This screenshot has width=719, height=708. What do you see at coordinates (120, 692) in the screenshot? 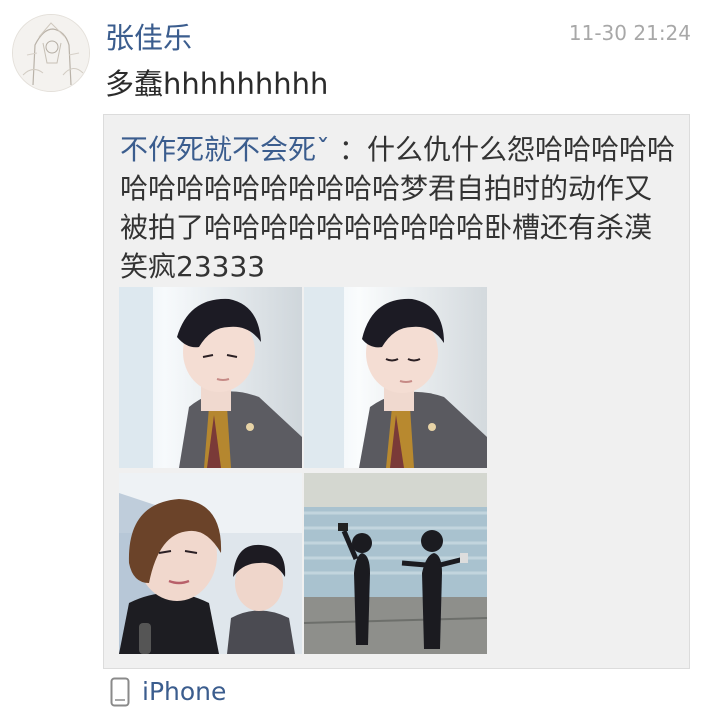
I see `phone-icon` at bounding box center [120, 692].